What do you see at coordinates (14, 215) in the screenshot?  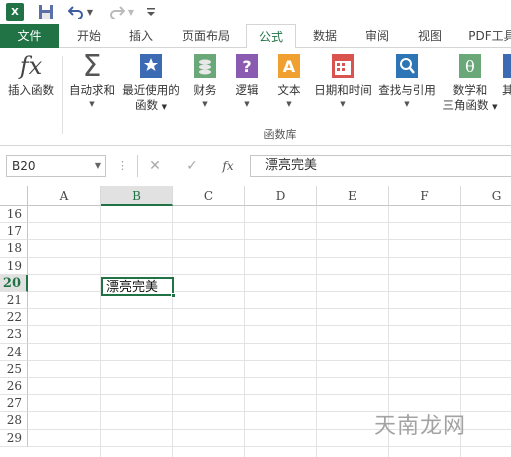 I see `row-header-16: 16` at bounding box center [14, 215].